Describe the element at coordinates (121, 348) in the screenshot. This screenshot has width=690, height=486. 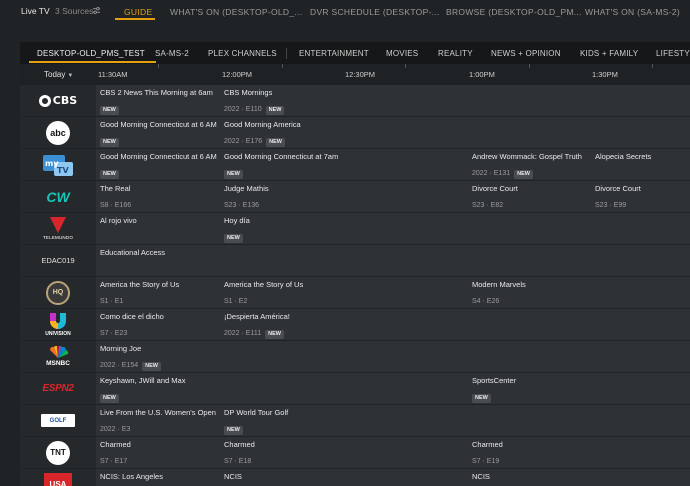
I see `program-title: Morning Joe` at that location.